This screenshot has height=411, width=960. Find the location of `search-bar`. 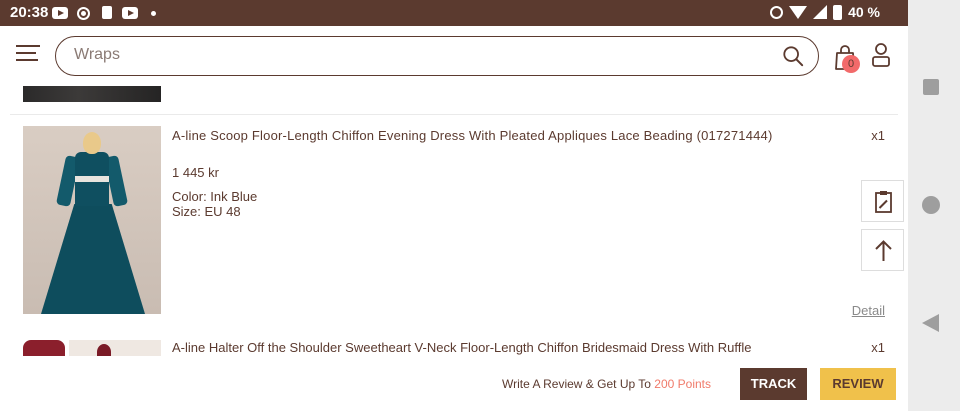

search-bar is located at coordinates (437, 56).